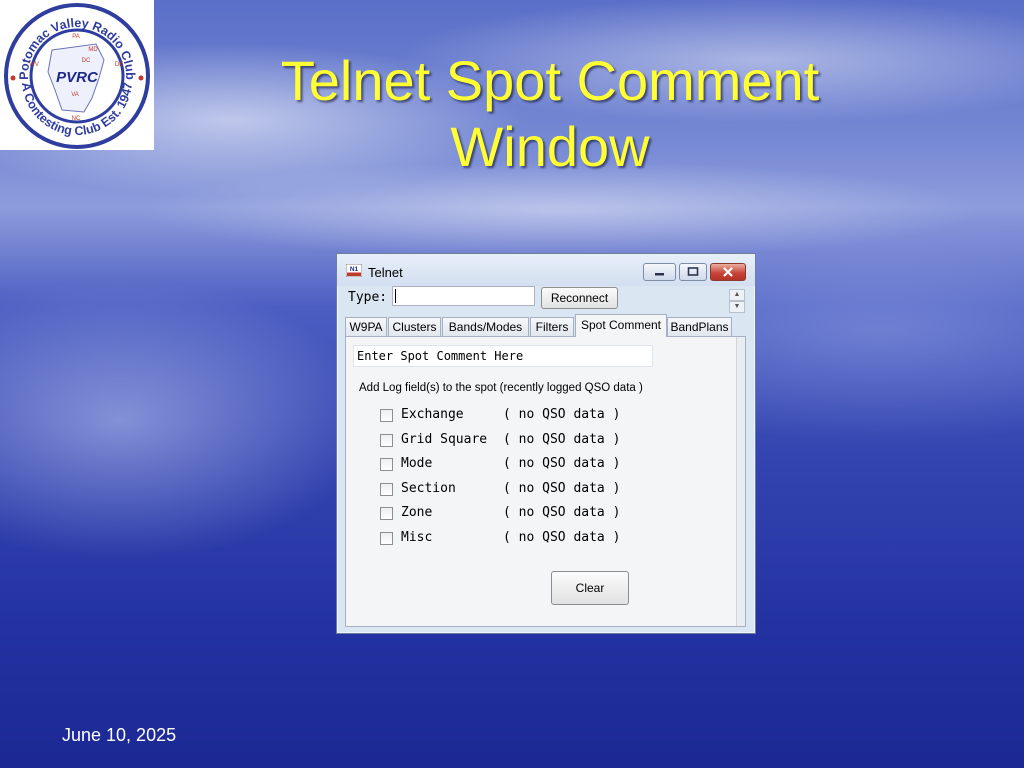  I want to click on slide-title: Telnet Spot Comment Window, so click(550, 114).